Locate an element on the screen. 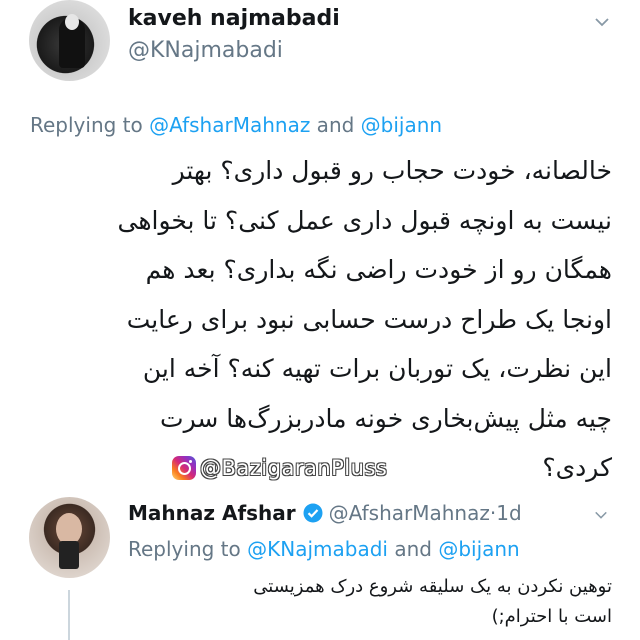 This screenshot has width=640, height=640. tweet2-replying-to: Replying to @KNajmabadi and @bijann is located at coordinates (324, 549).